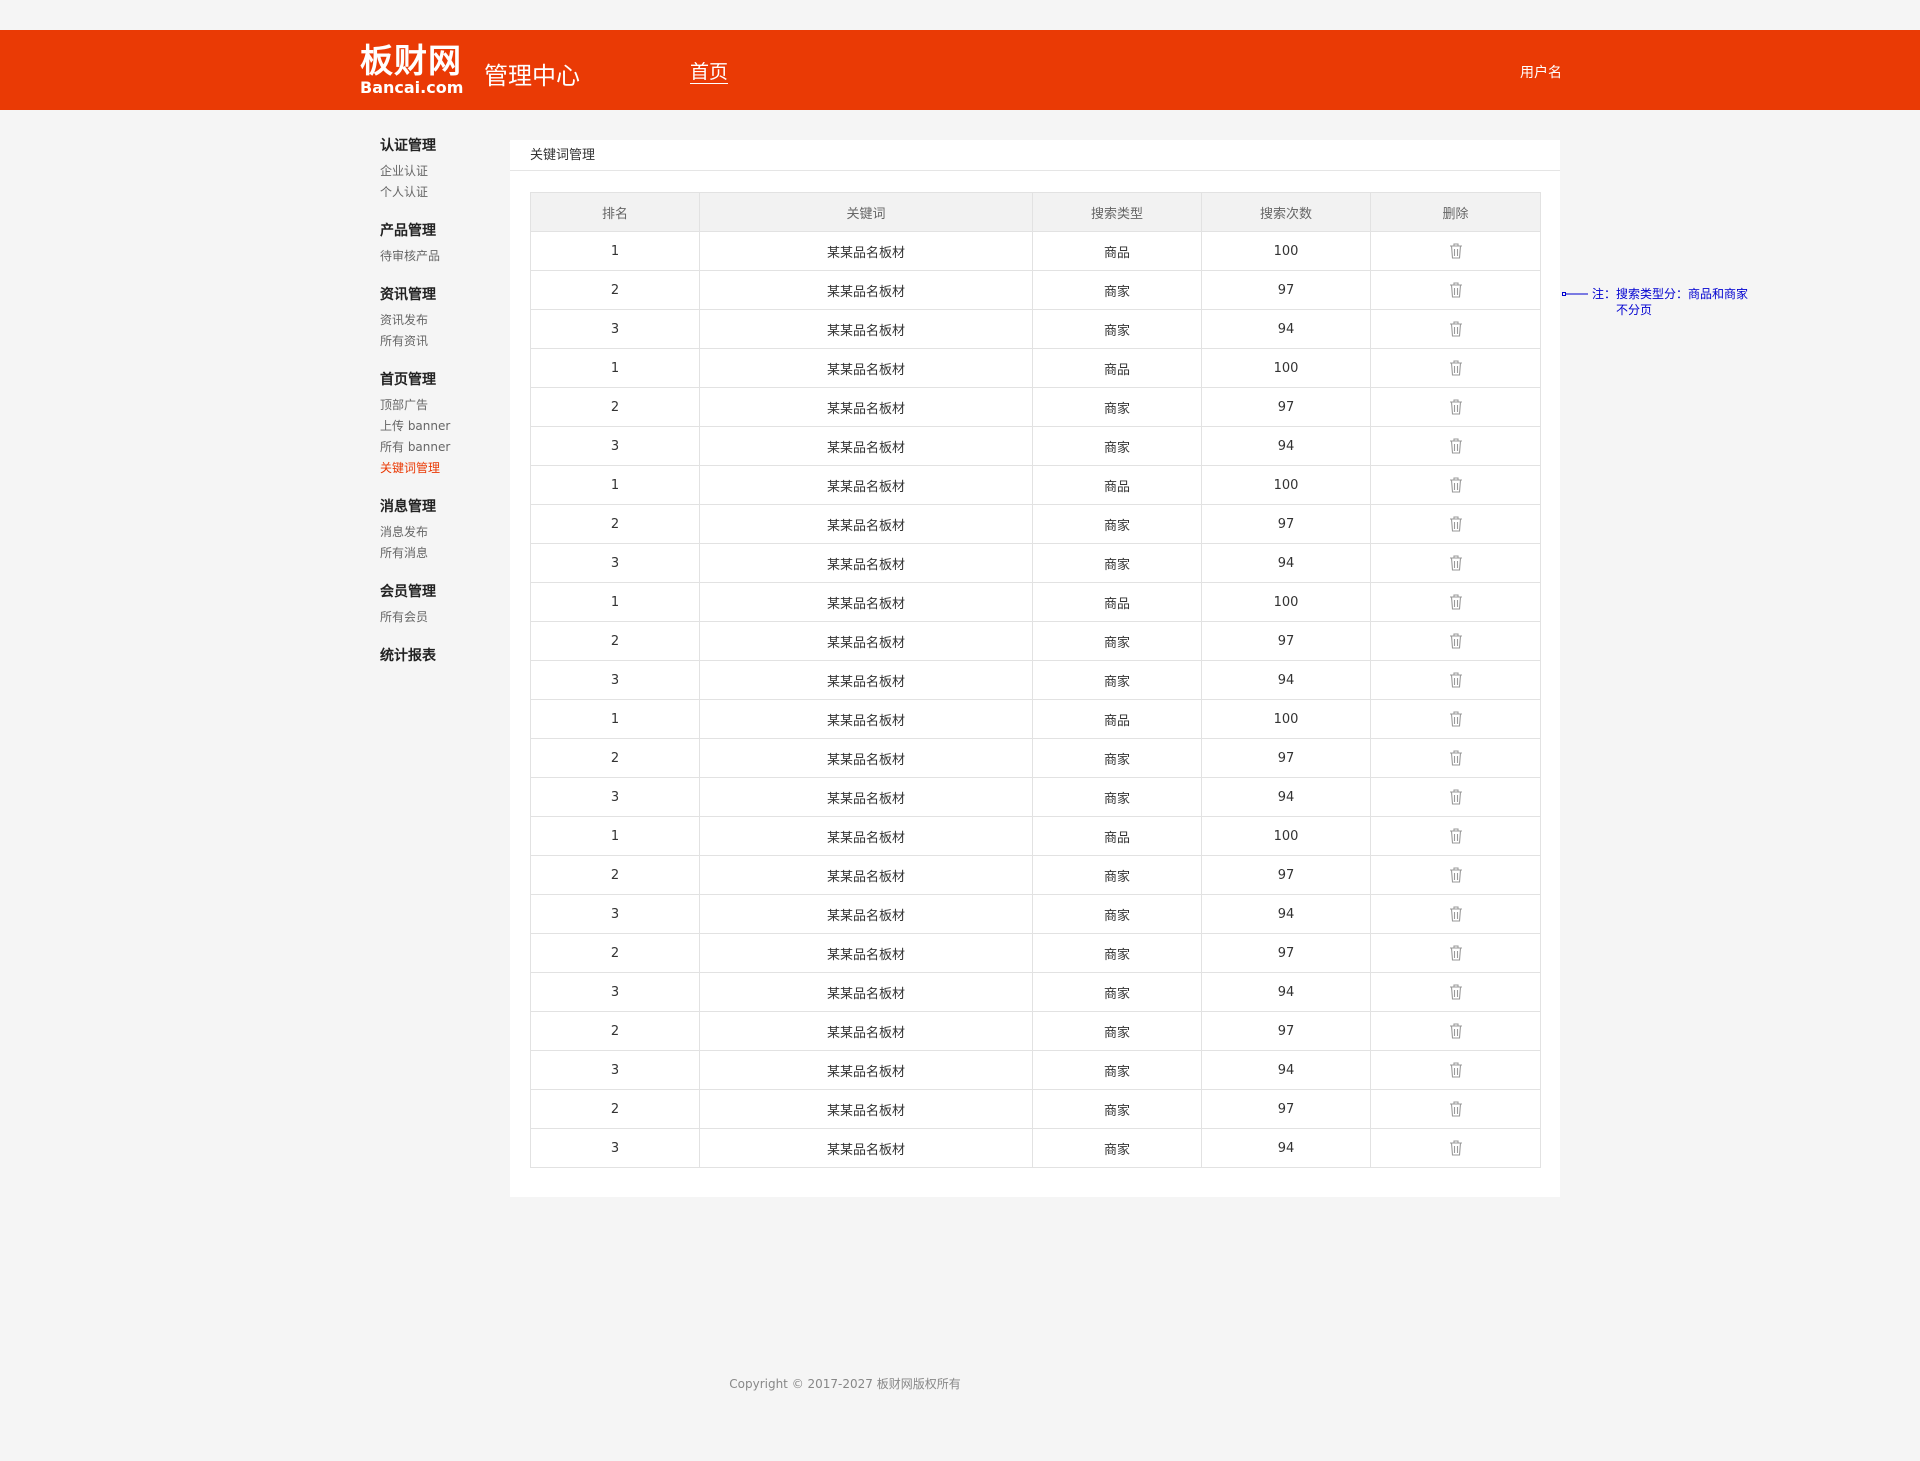 This screenshot has width=1920, height=1461. Describe the element at coordinates (445, 592) in the screenshot. I see `sidebar-group-title: 会员管理` at that location.